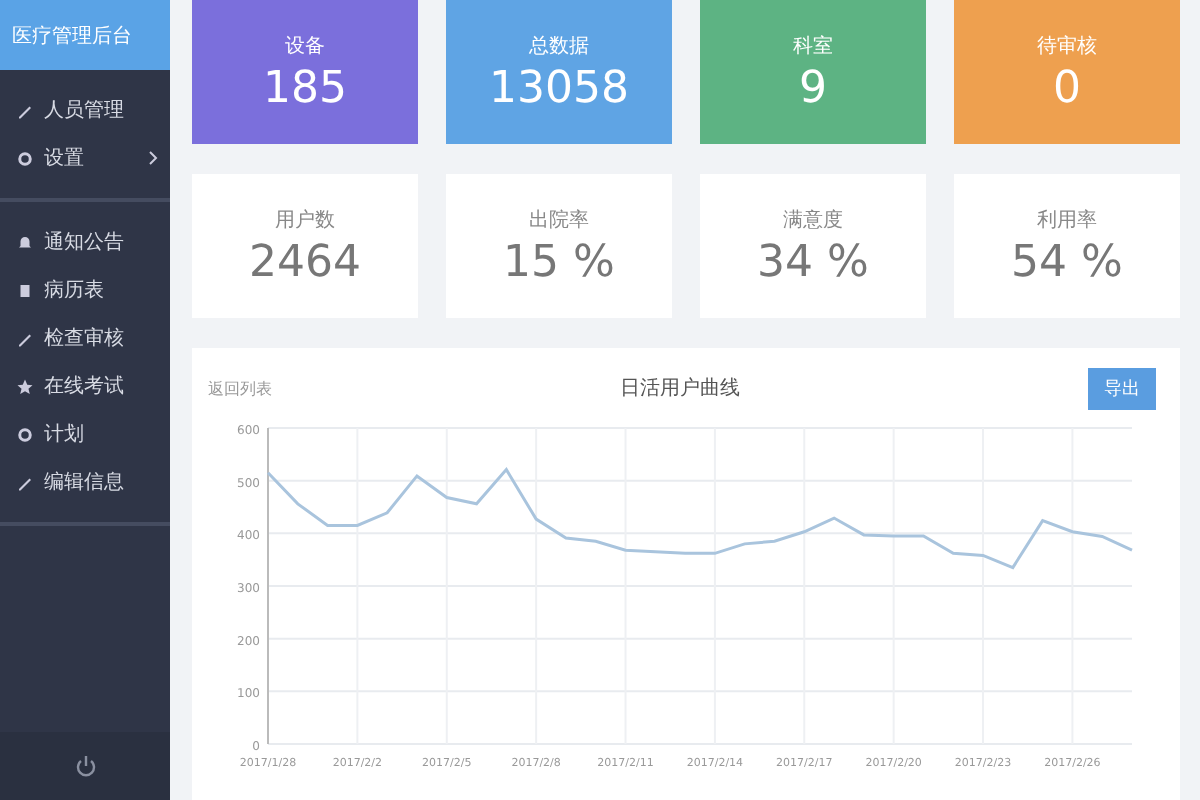  What do you see at coordinates (680, 388) in the screenshot?
I see `chart-title: 日活用户曲线` at bounding box center [680, 388].